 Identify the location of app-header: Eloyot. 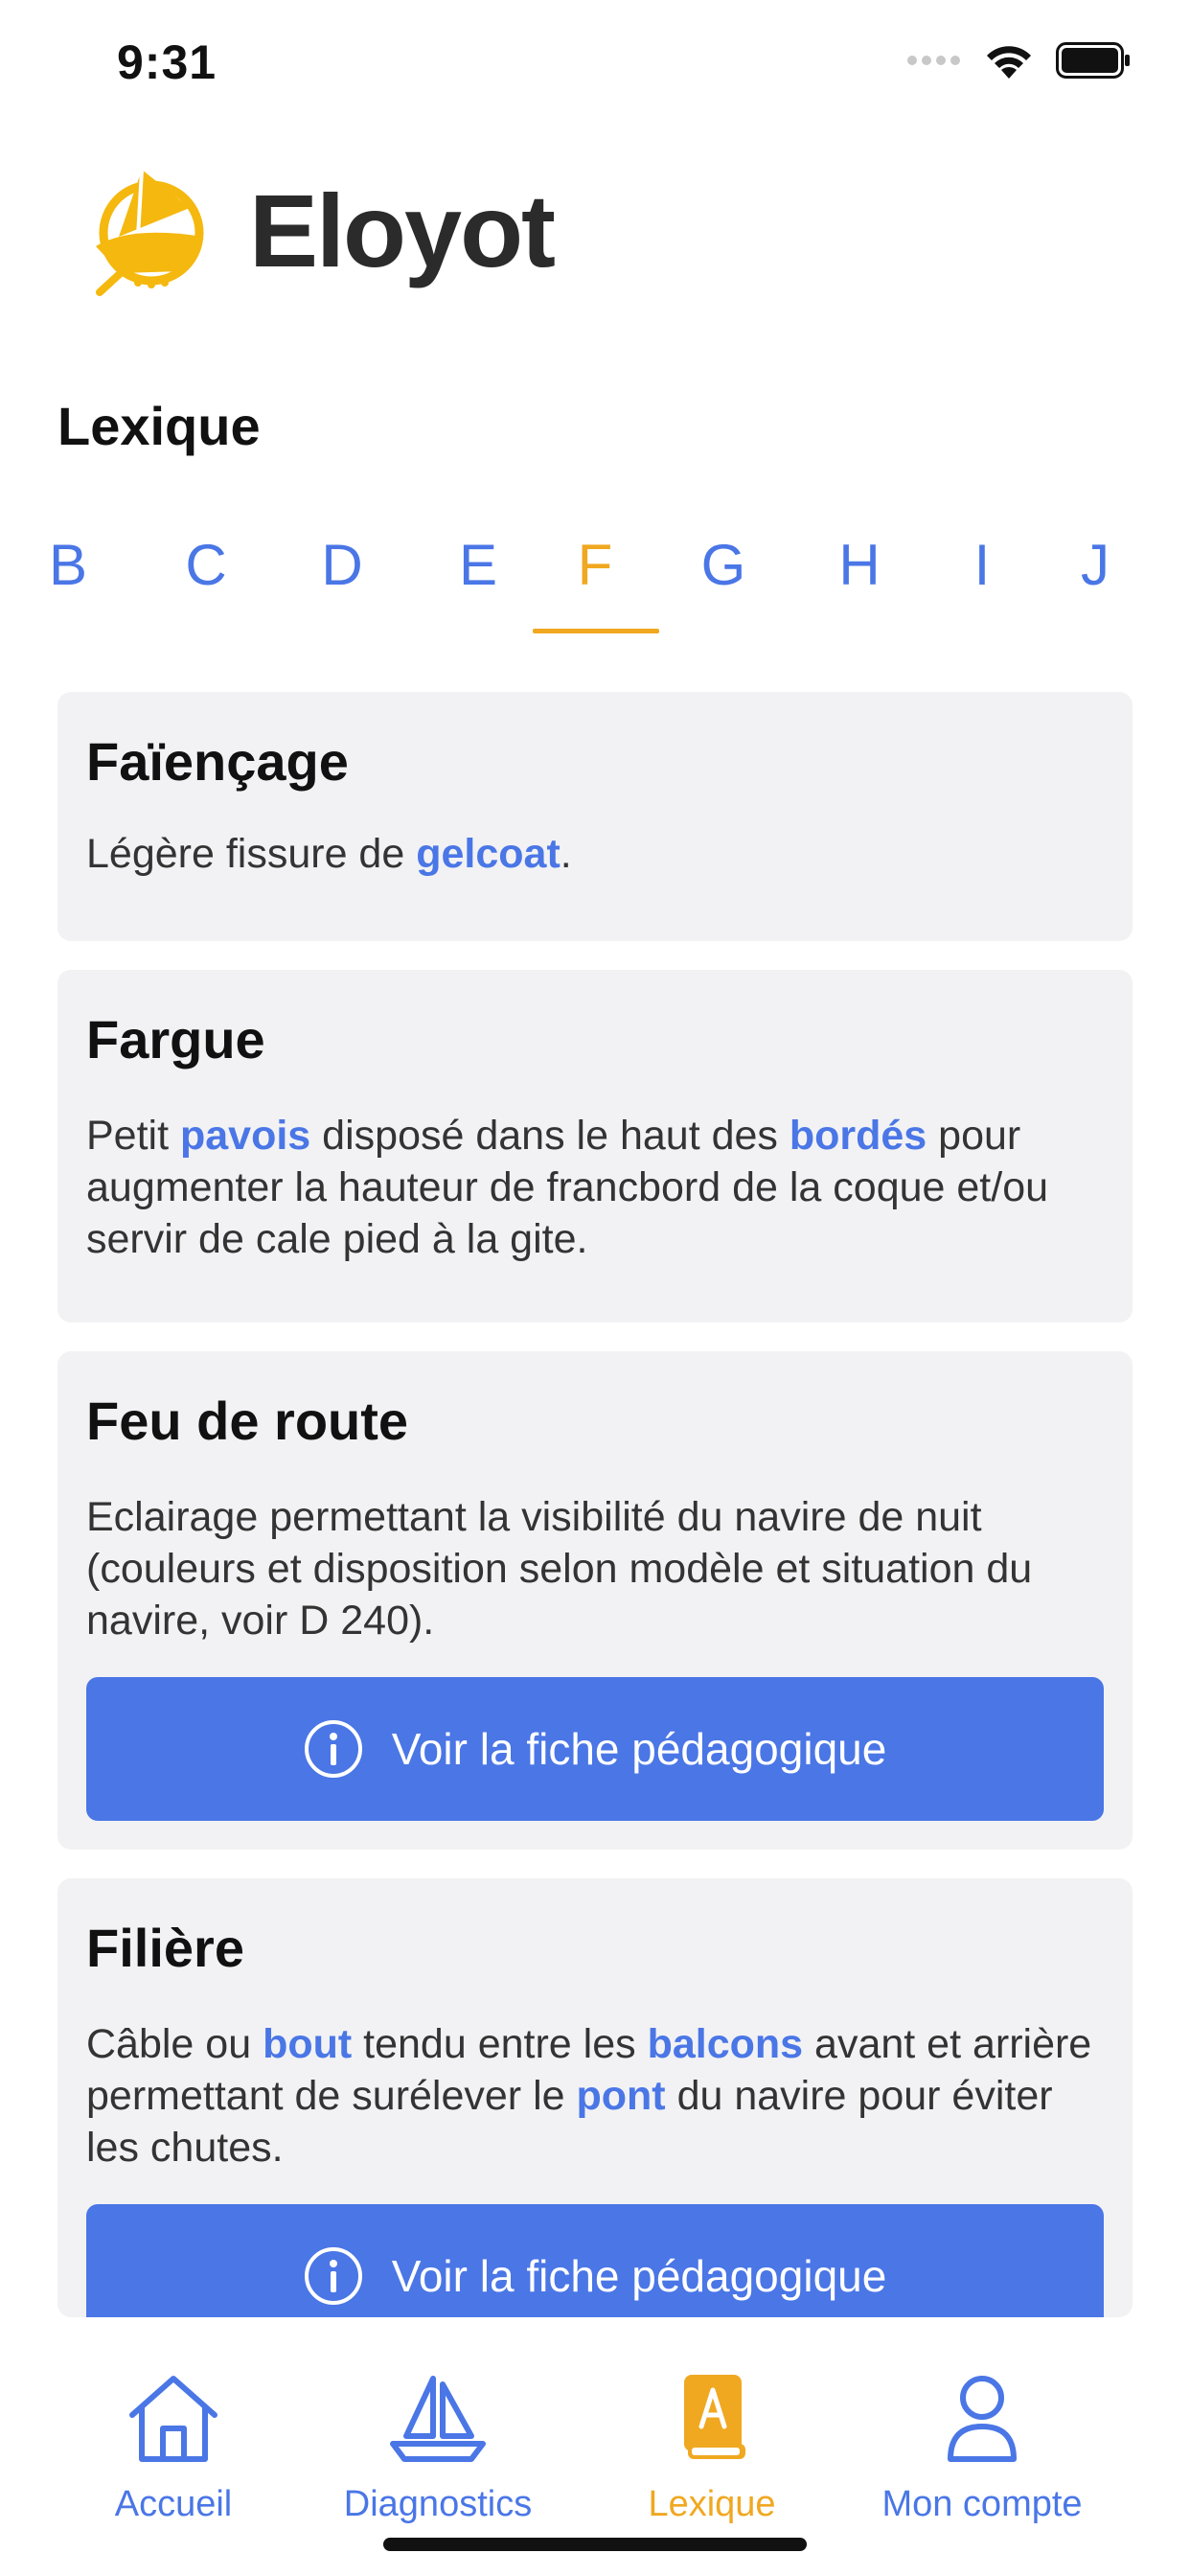
(319, 230).